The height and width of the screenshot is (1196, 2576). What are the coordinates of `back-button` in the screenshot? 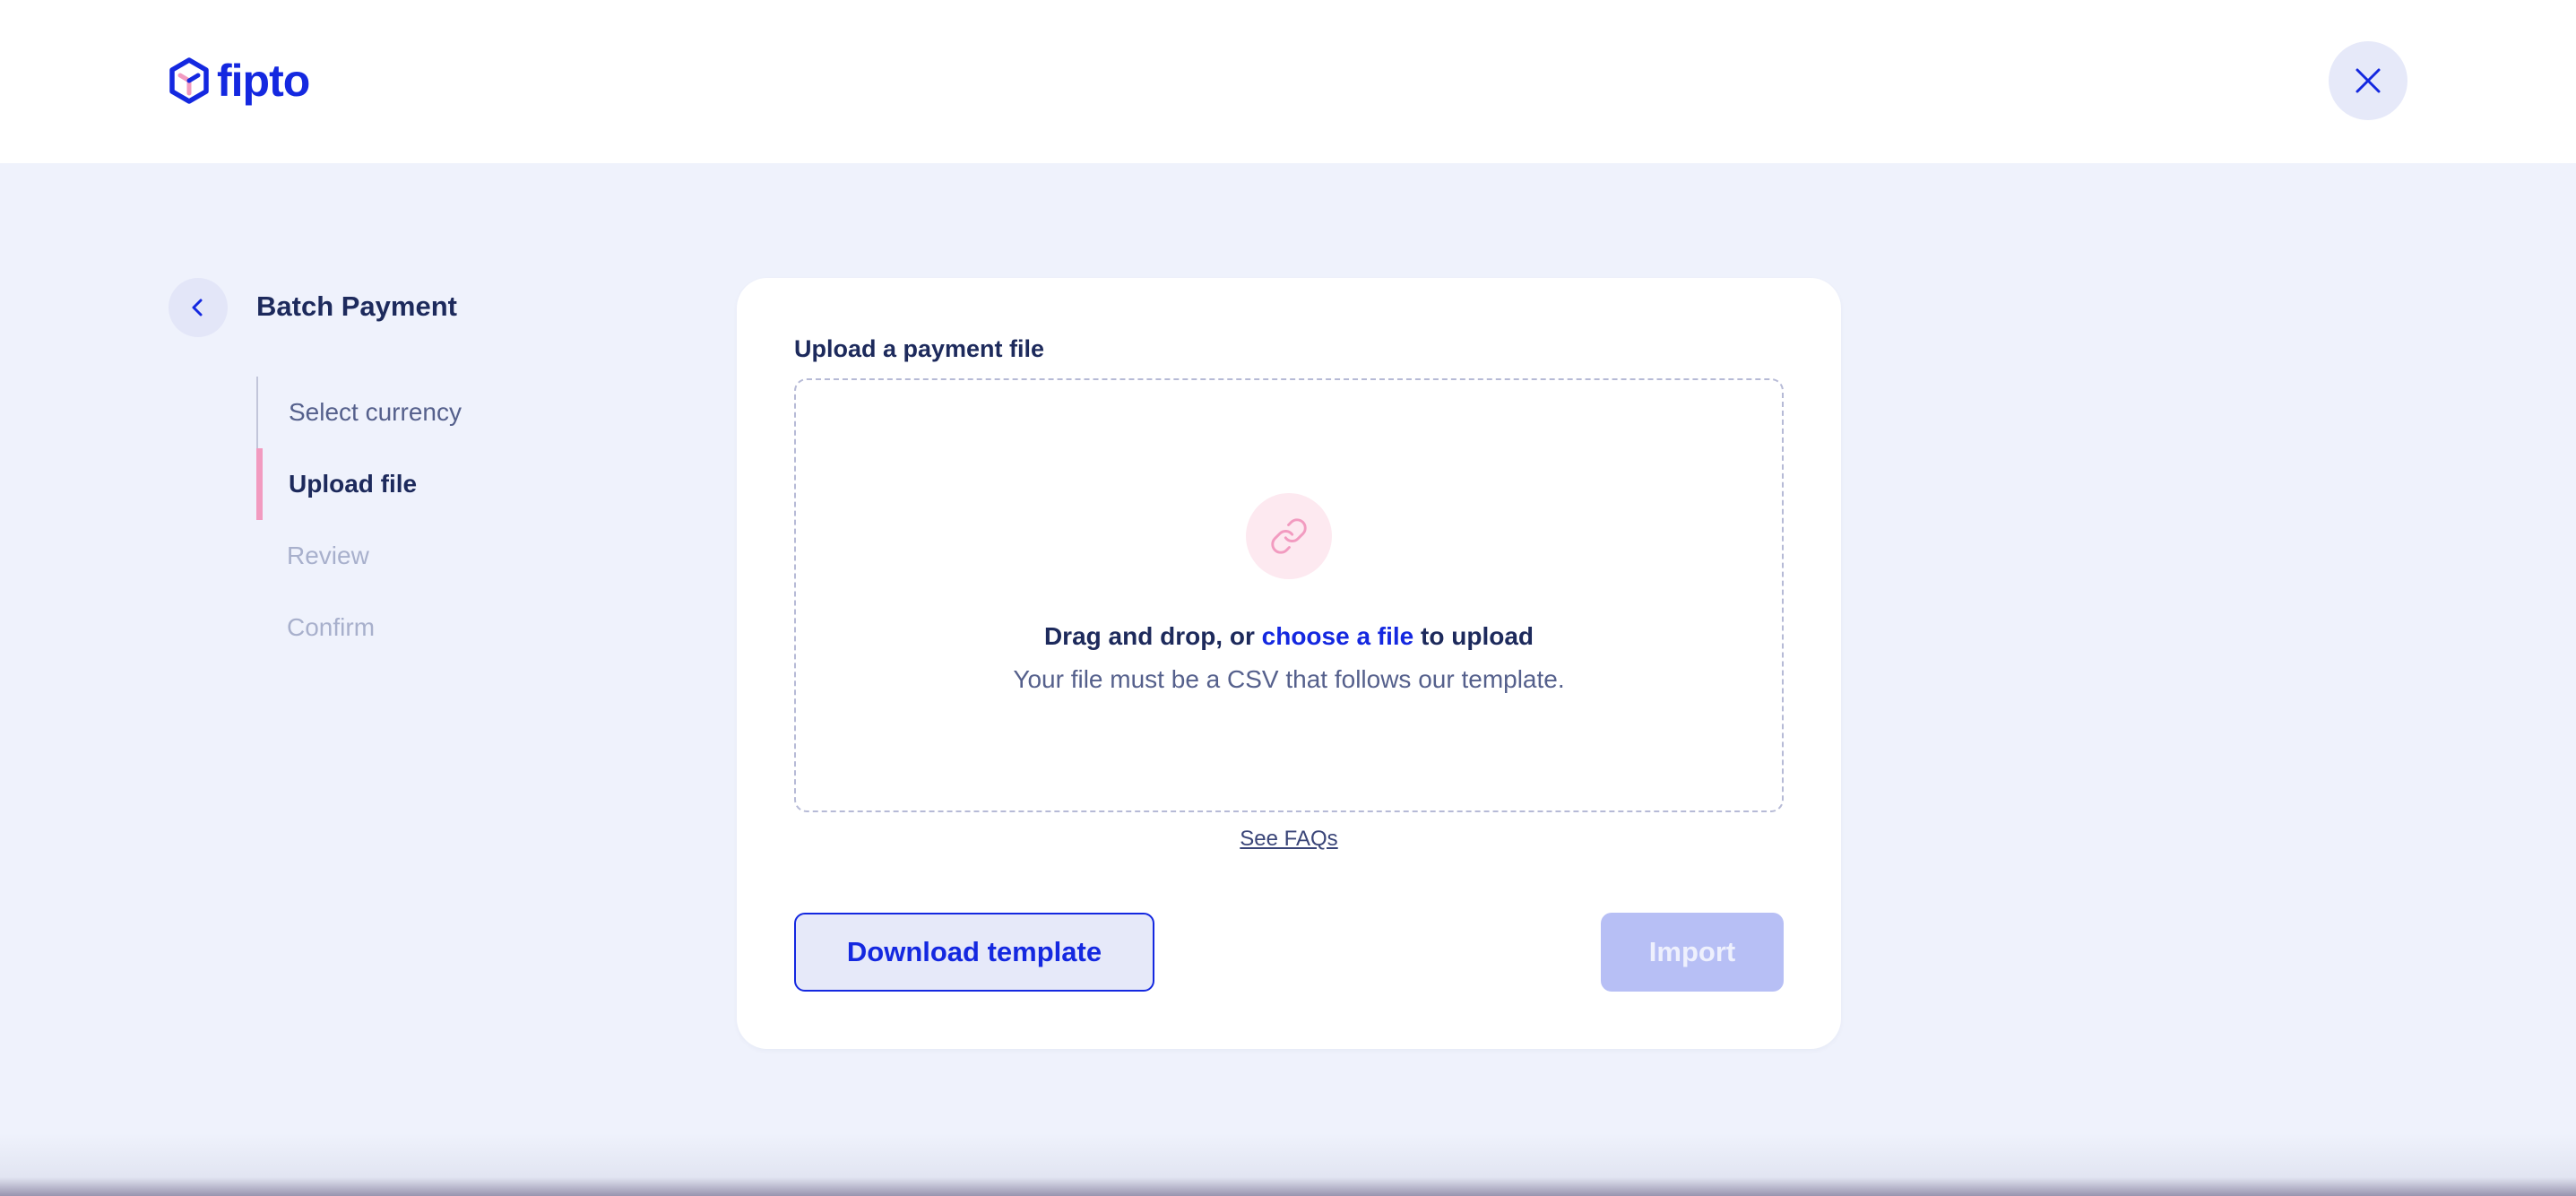 It's located at (198, 307).